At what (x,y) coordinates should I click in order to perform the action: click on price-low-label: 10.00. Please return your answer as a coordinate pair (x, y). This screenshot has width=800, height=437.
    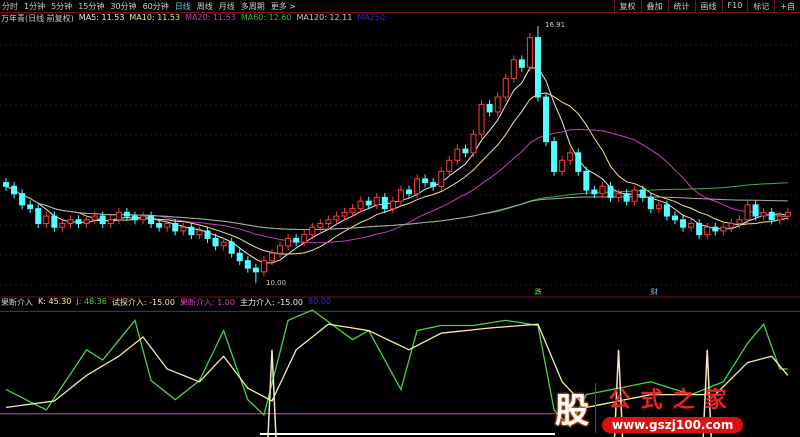
    Looking at the image, I should click on (276, 283).